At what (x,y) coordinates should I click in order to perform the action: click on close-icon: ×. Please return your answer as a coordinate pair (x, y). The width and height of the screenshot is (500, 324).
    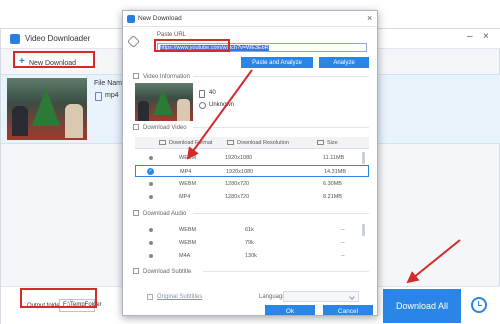
    Looking at the image, I should click on (486, 36).